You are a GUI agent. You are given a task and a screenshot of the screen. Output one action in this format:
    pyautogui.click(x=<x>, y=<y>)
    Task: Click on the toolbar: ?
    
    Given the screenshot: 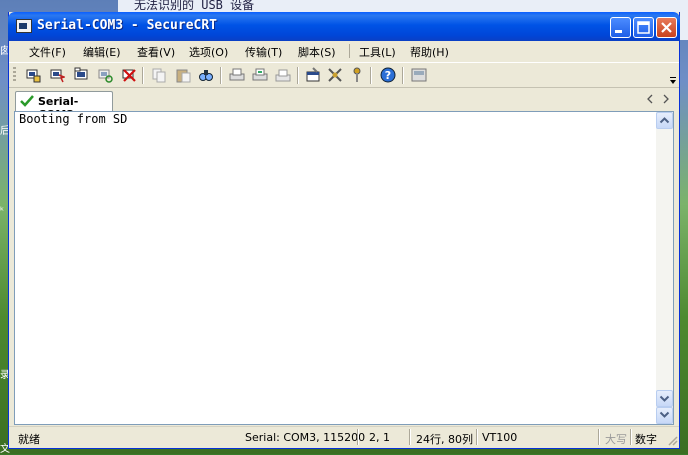 What is the action you would take?
    pyautogui.click(x=344, y=75)
    